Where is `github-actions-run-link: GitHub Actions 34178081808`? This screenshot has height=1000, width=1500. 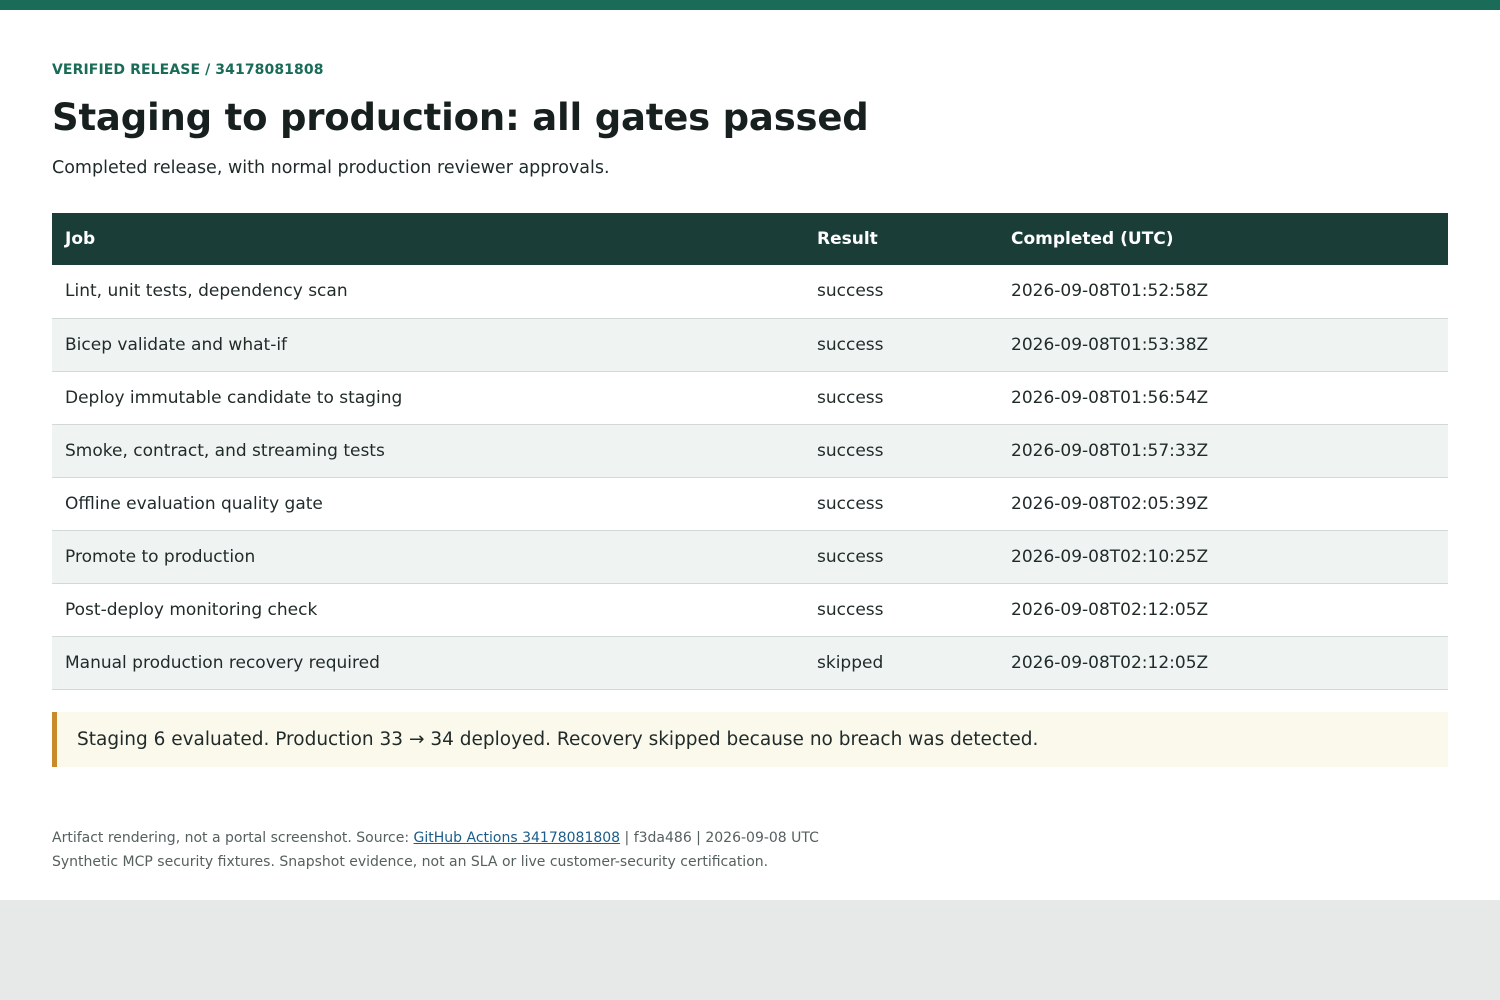
github-actions-run-link: GitHub Actions 34178081808 is located at coordinates (517, 838).